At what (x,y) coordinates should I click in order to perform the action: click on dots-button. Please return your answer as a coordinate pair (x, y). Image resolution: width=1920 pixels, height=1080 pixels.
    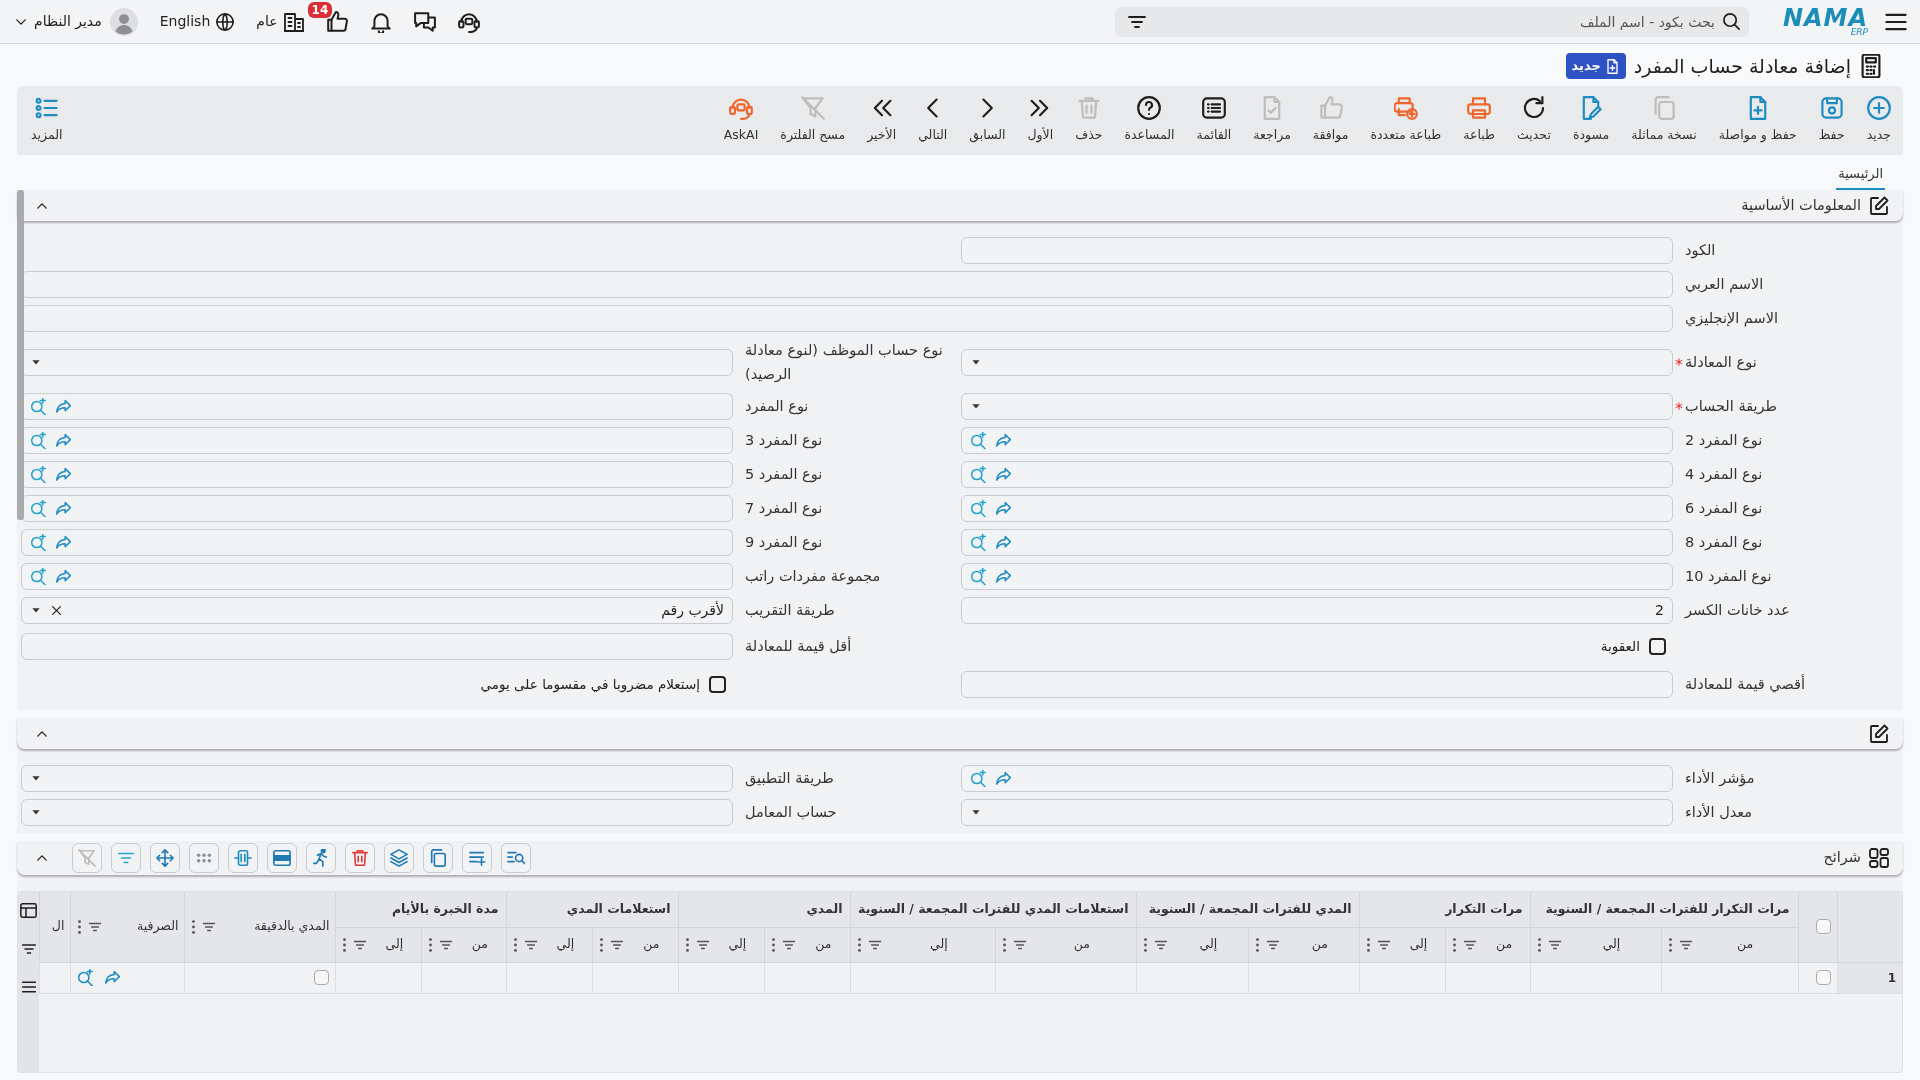
    Looking at the image, I should click on (204, 858).